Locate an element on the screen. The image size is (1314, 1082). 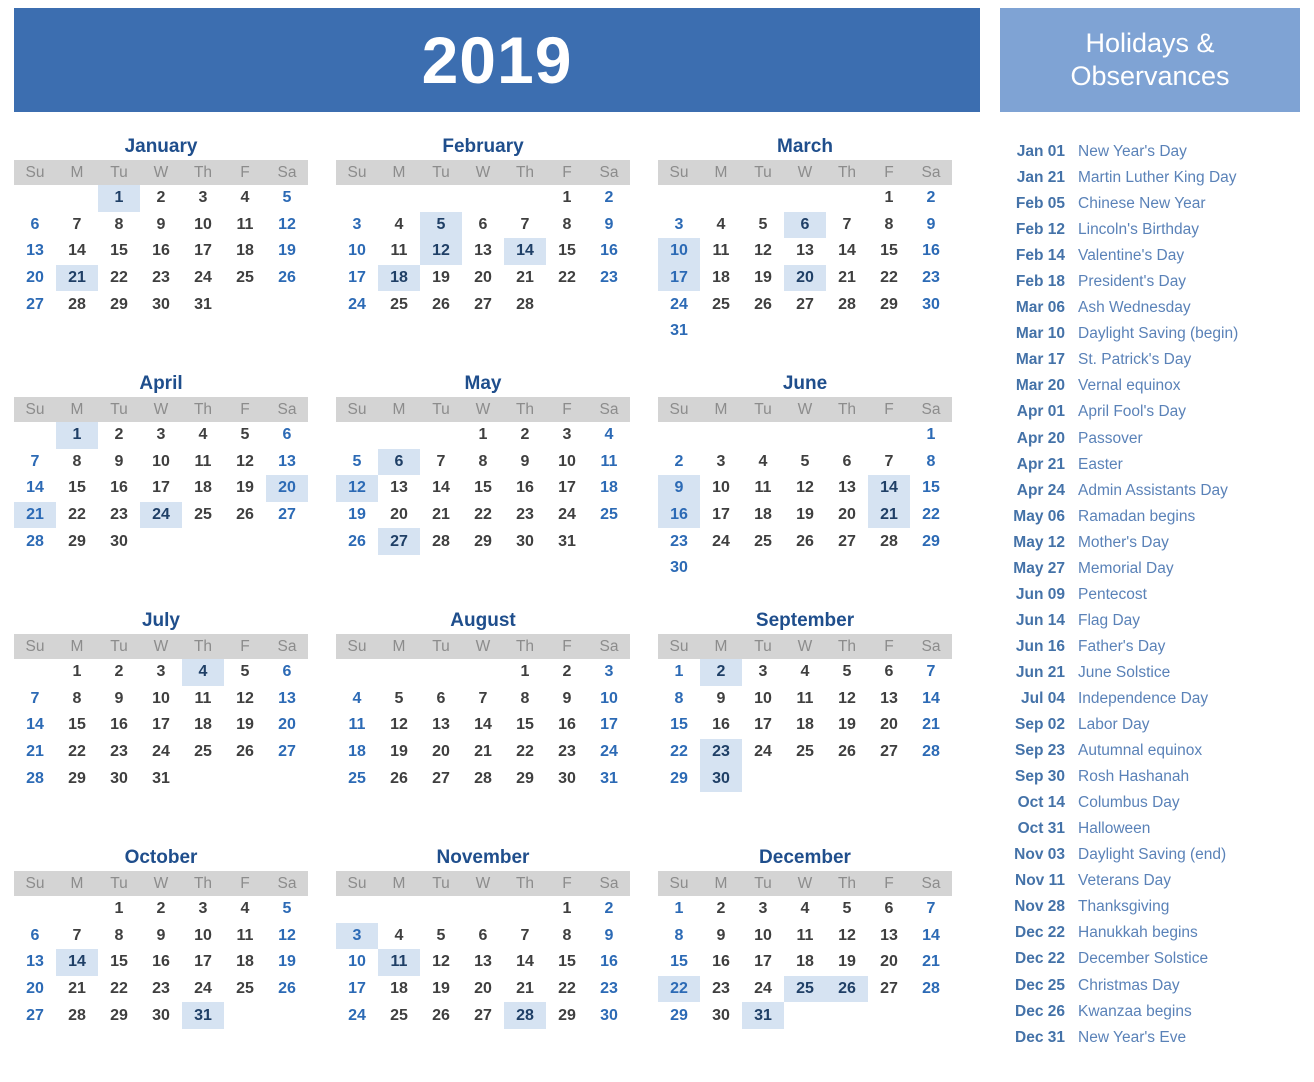
holiday-row: May 06 Ramadan begins is located at coordinates (1152, 521).